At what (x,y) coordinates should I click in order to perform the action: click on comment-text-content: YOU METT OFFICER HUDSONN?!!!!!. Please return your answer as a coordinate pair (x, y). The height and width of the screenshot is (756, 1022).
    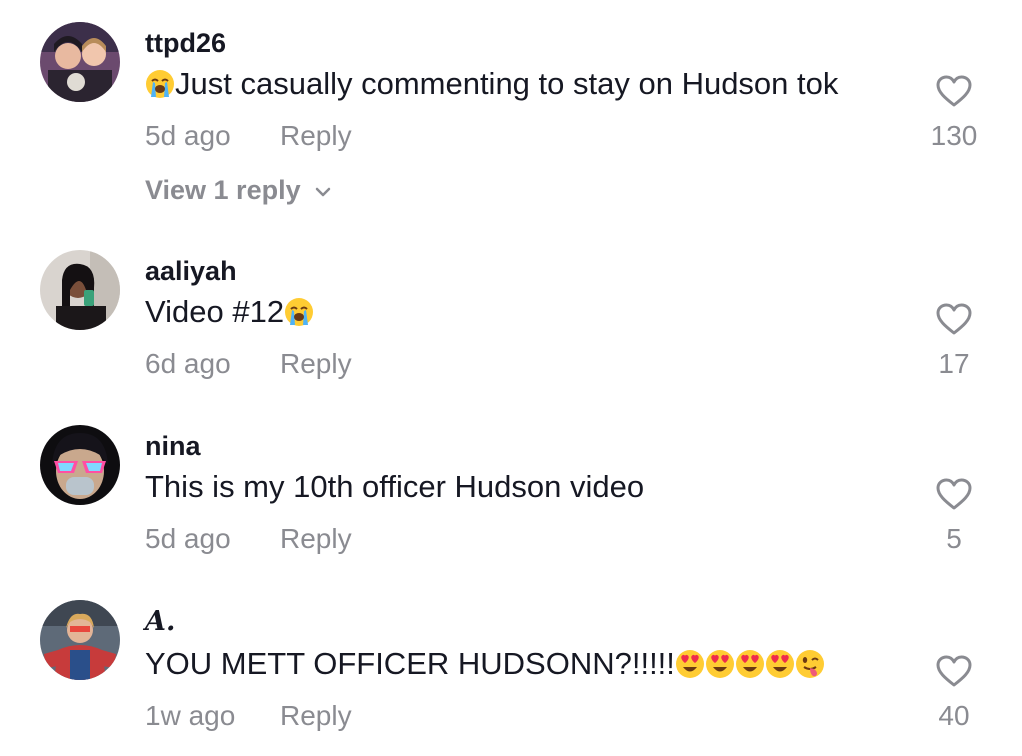
    Looking at the image, I should click on (410, 663).